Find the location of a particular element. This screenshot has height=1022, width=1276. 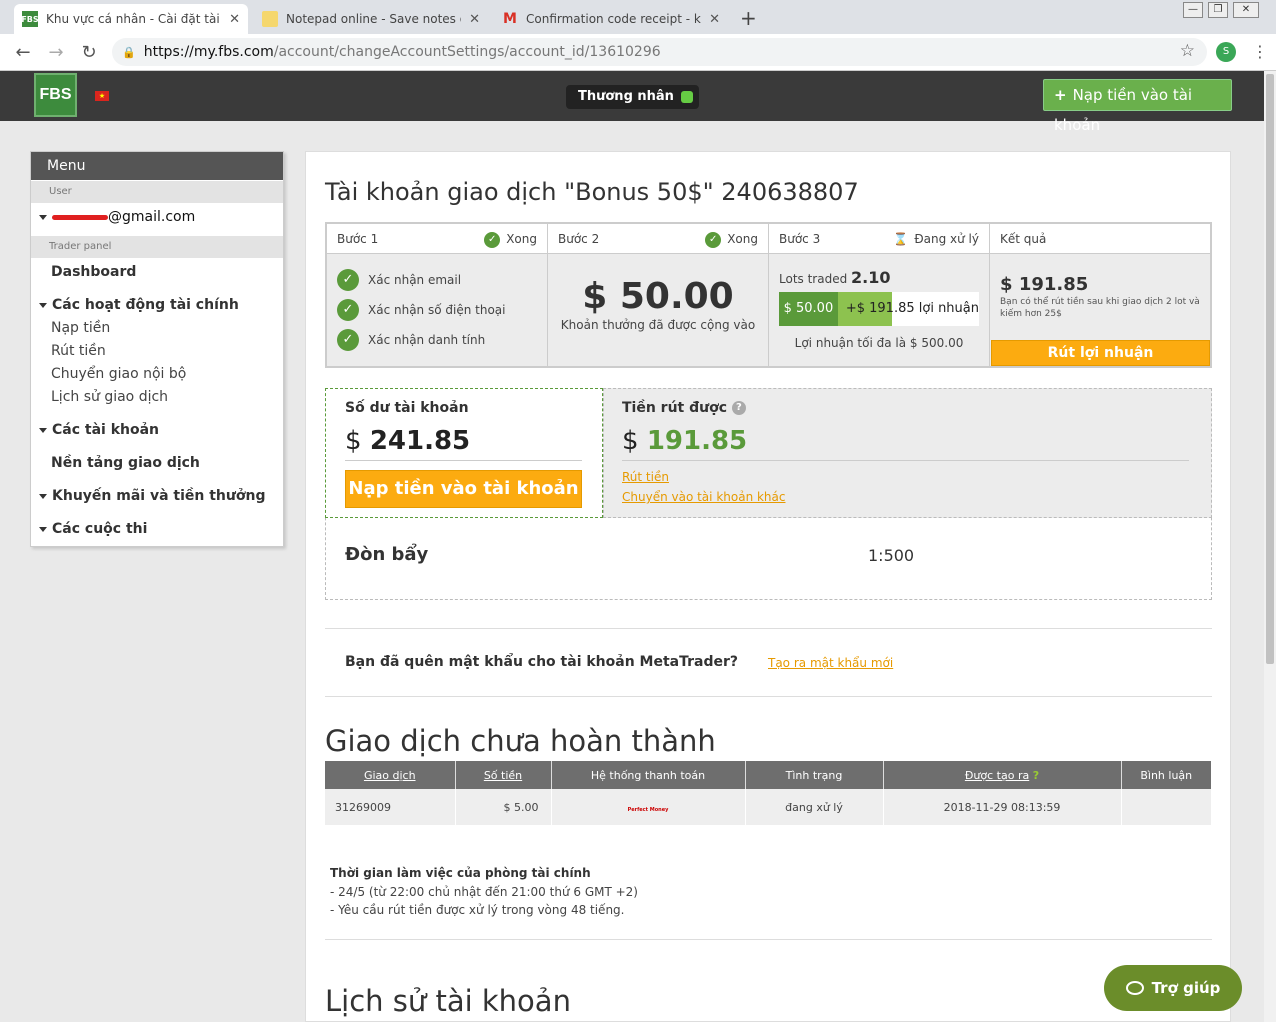

sidebar-group-promotions: Khuyến mãi và tiền thưởng is located at coordinates (152, 496).